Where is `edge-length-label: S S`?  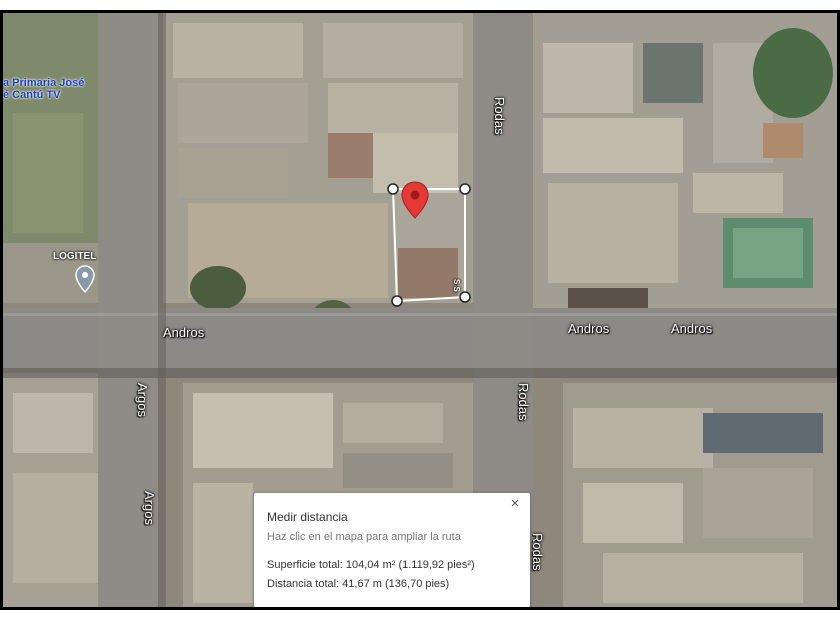 edge-length-label: S S is located at coordinates (456, 285).